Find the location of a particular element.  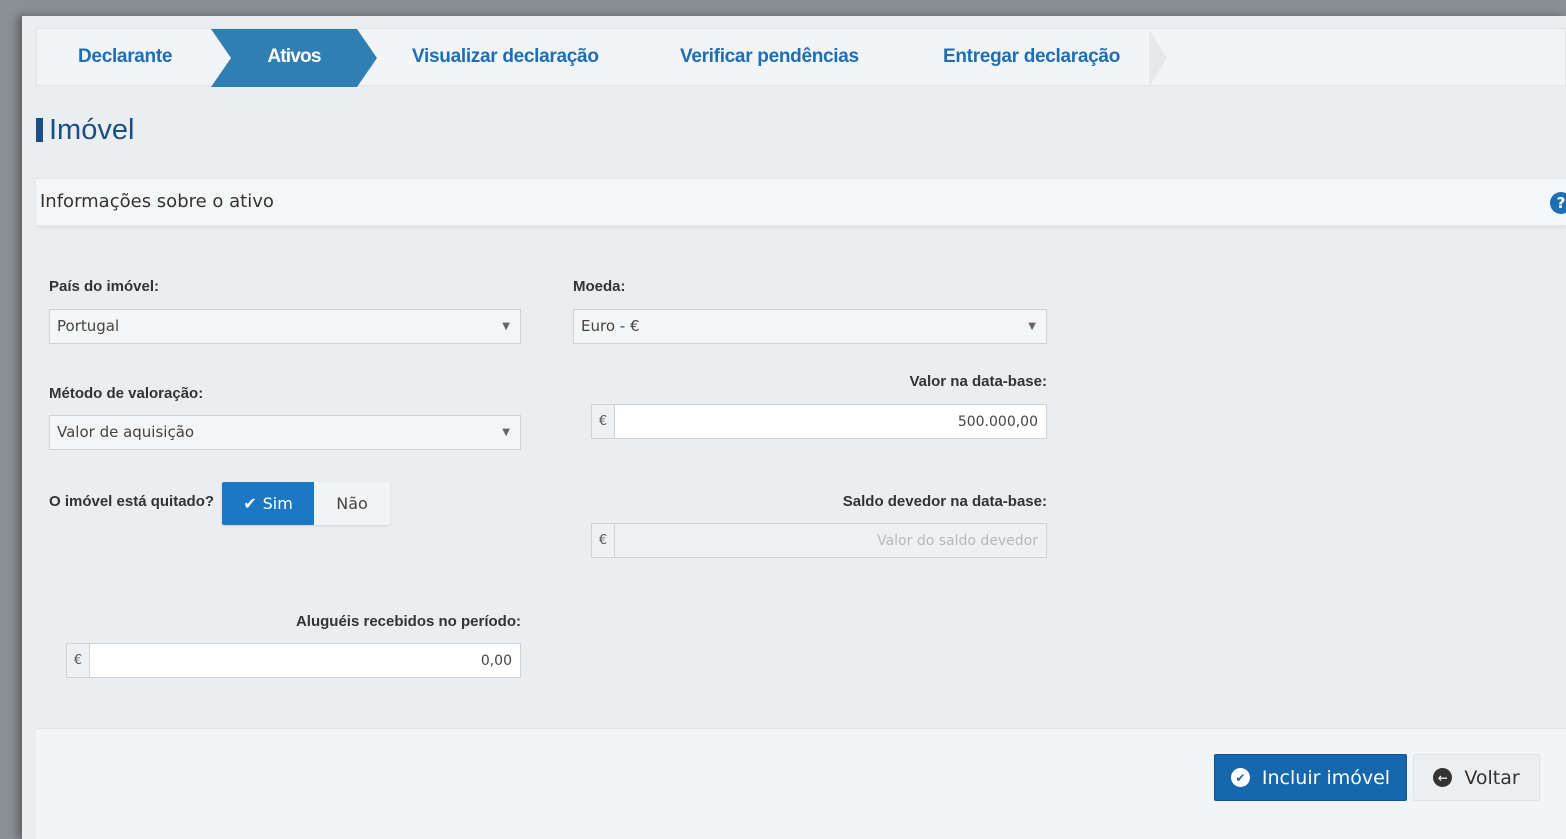

moeda-label: Moeda: is located at coordinates (599, 286).